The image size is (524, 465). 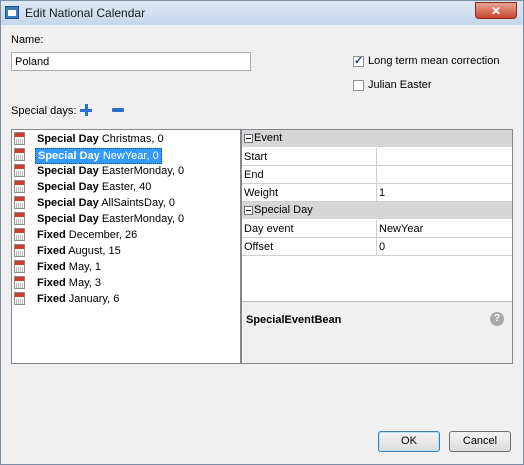 I want to click on ok-button: OK, so click(x=409, y=441).